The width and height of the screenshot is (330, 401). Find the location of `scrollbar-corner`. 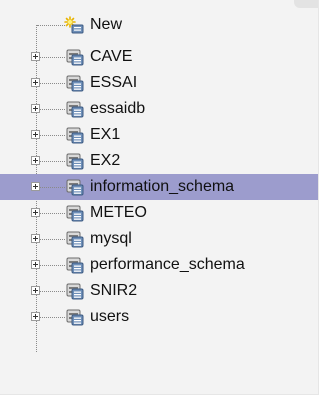

scrollbar-corner is located at coordinates (306, 4).